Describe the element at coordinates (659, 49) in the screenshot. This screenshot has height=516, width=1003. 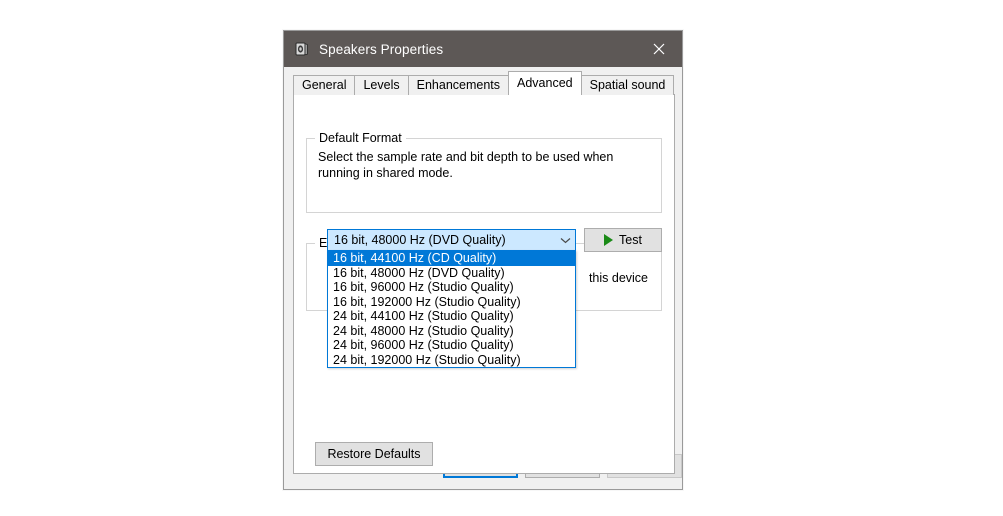
I see `close-icon` at that location.